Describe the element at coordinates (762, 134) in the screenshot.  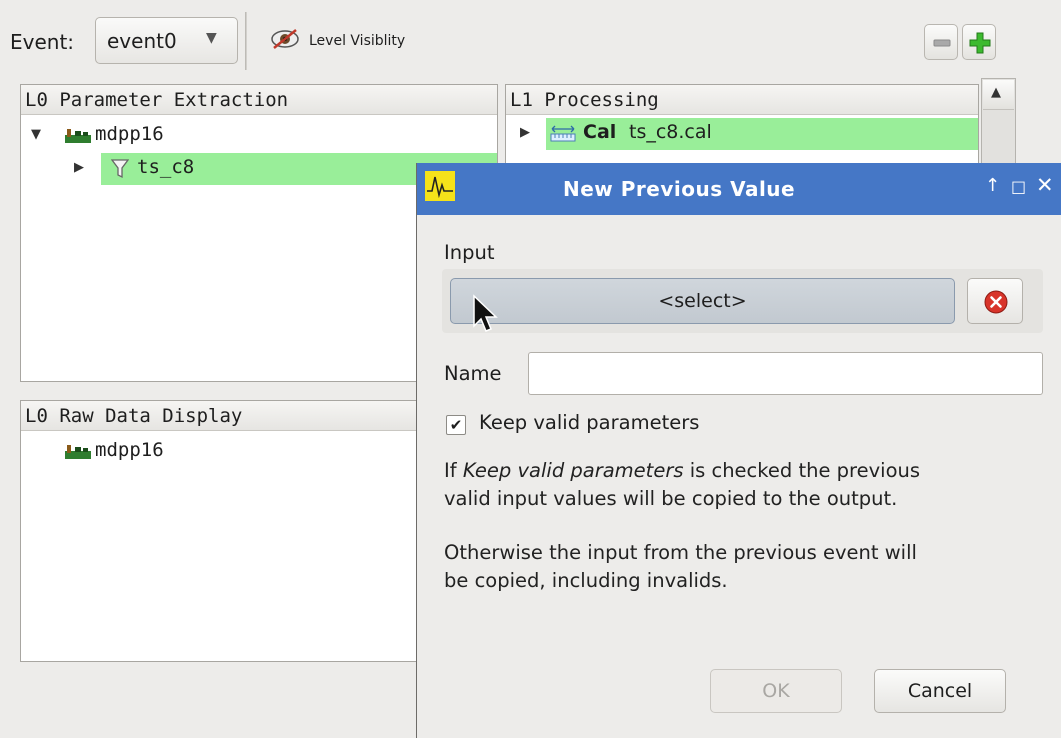
I see `tree-item-cal-ts-c8: Cal ts_c8.cal` at that location.